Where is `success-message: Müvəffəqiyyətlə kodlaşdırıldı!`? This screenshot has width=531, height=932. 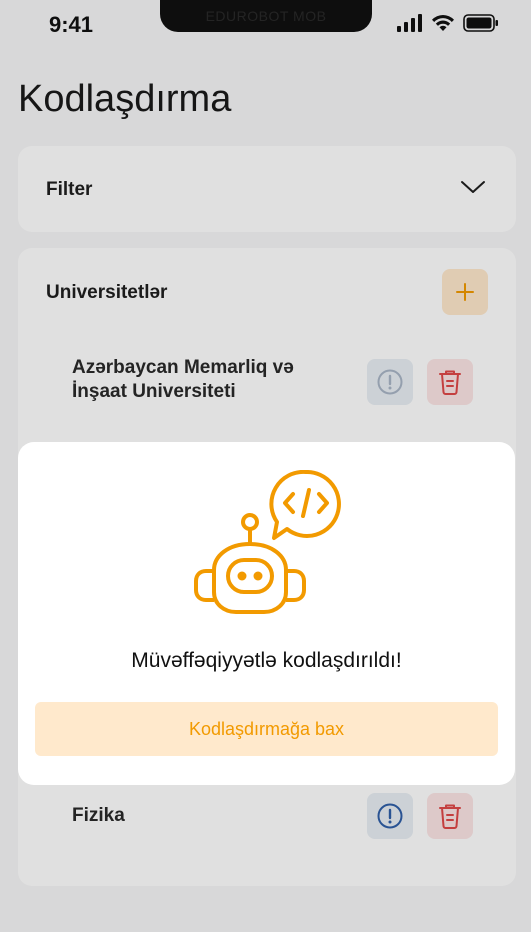
success-message: Müvəffəqiyyətlə kodlaşdırıldı! is located at coordinates (266, 660).